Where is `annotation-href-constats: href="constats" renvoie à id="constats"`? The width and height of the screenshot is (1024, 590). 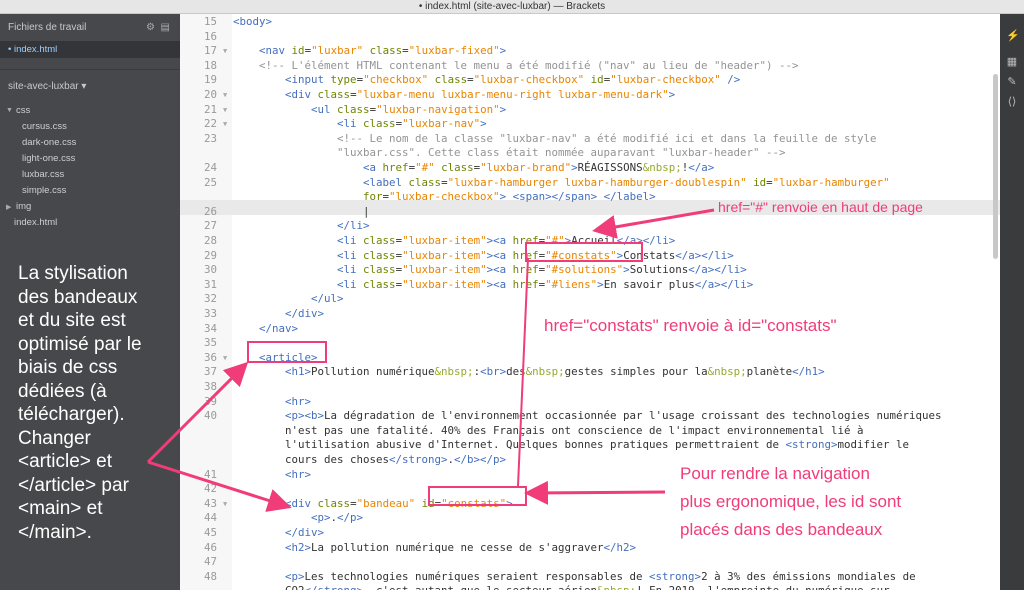
annotation-href-constats: href="constats" renvoie à id="constats" is located at coordinates (690, 325).